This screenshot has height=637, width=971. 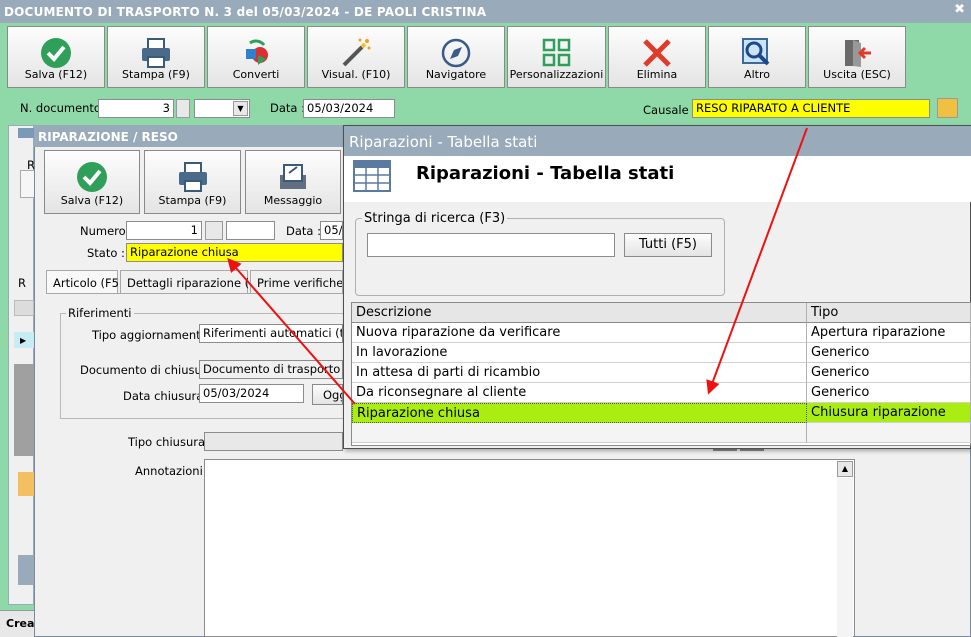 I want to click on visual-button: Visual. (F10), so click(x=356, y=57).